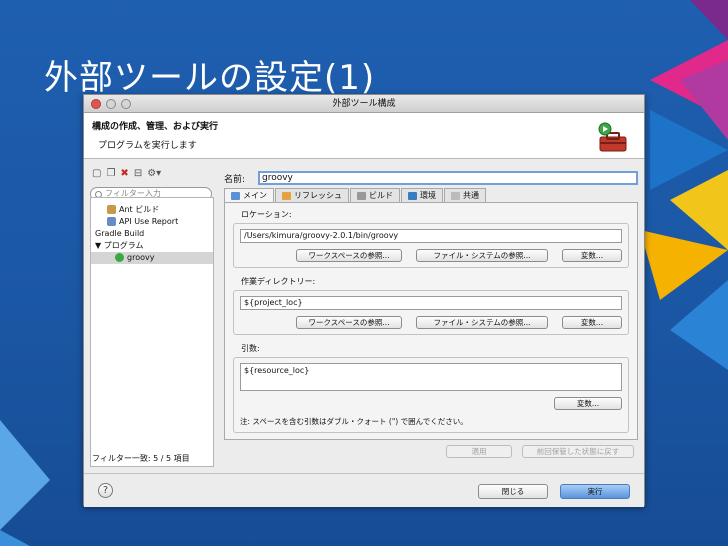 The height and width of the screenshot is (546, 728). Describe the element at coordinates (428, 195) in the screenshot. I see `tab-label: 環境` at that location.